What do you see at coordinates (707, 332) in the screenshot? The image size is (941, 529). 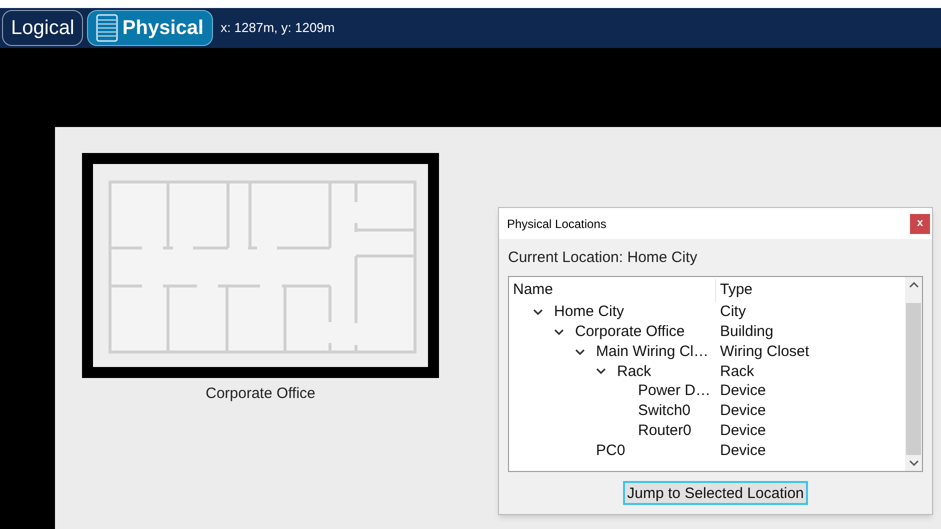 I see `tree-row: Corporate Office Building` at bounding box center [707, 332].